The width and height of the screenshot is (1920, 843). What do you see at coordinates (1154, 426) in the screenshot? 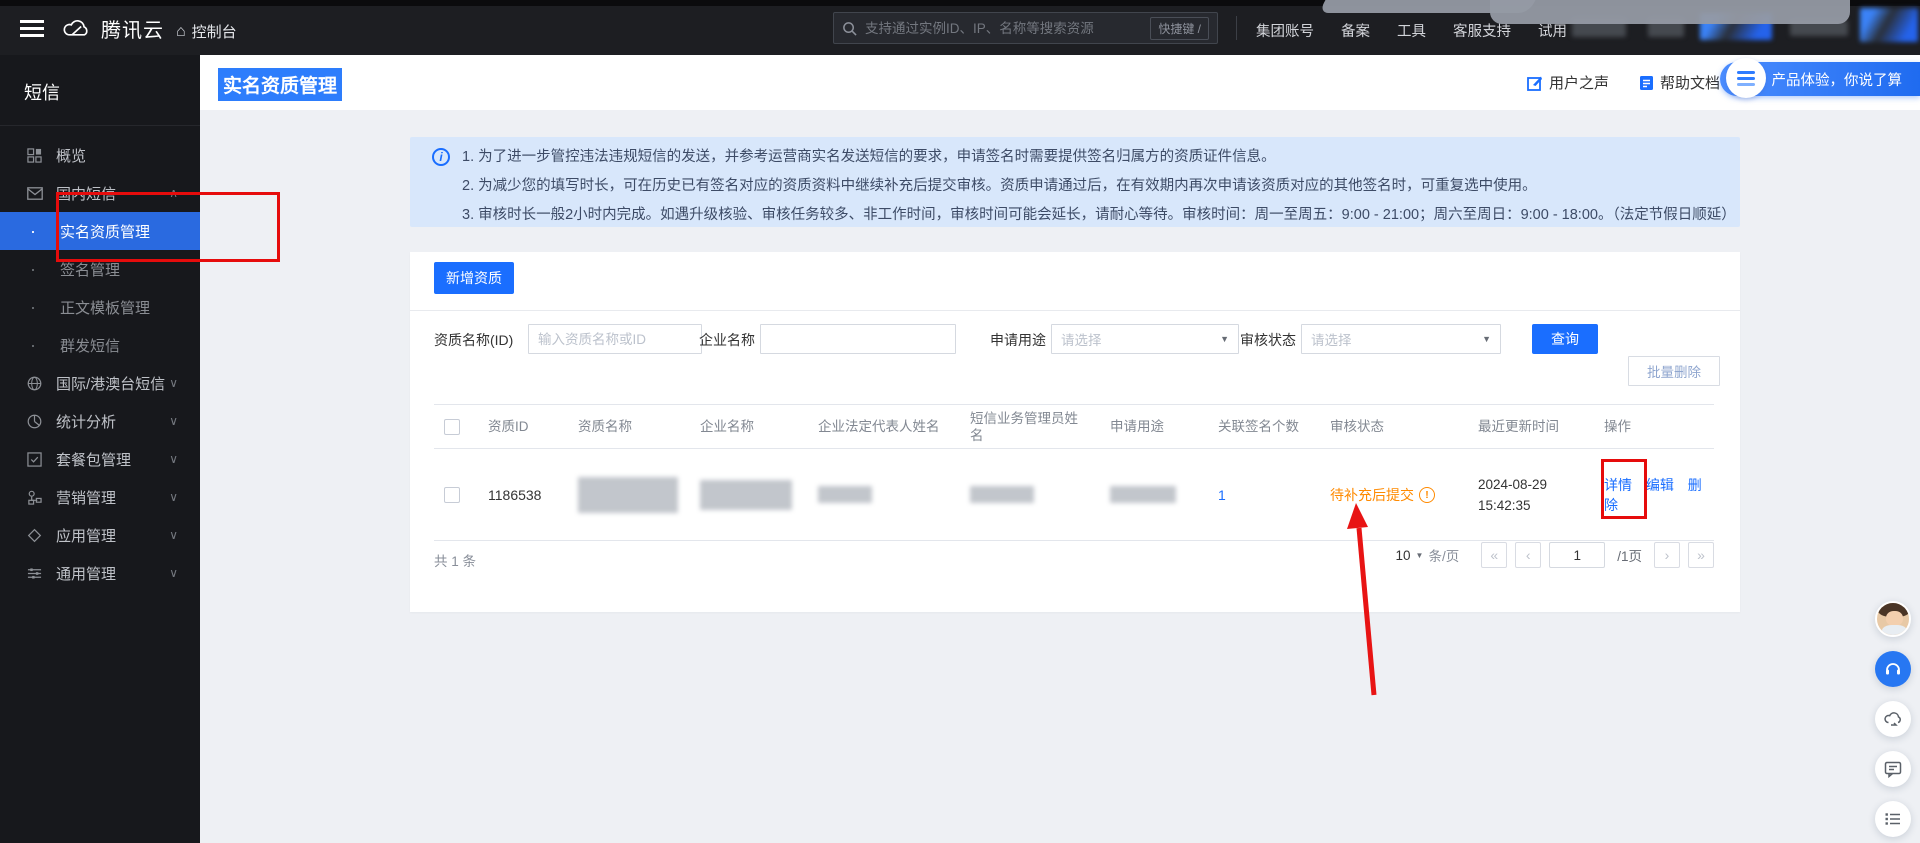
I see `col-usage: 申请用途` at bounding box center [1154, 426].